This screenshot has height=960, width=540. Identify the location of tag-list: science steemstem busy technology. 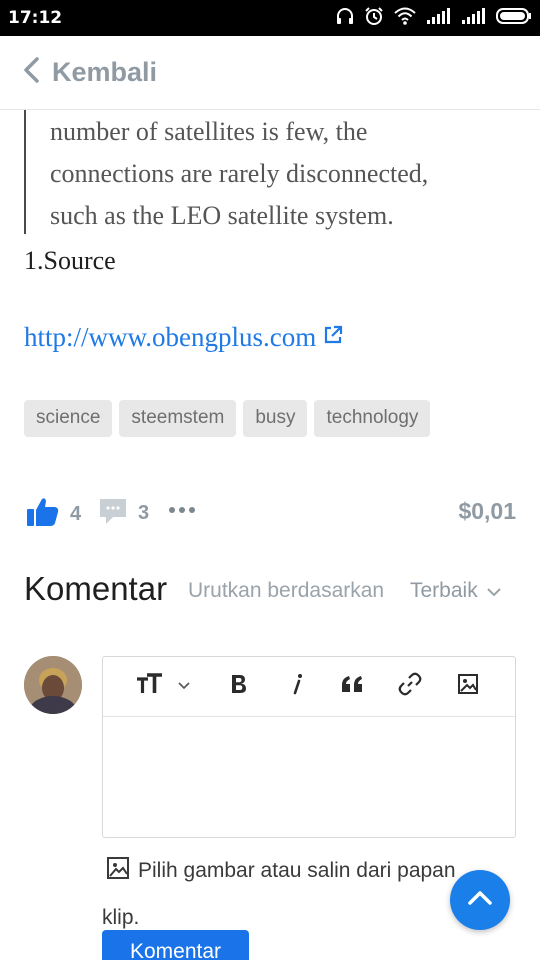
(227, 418).